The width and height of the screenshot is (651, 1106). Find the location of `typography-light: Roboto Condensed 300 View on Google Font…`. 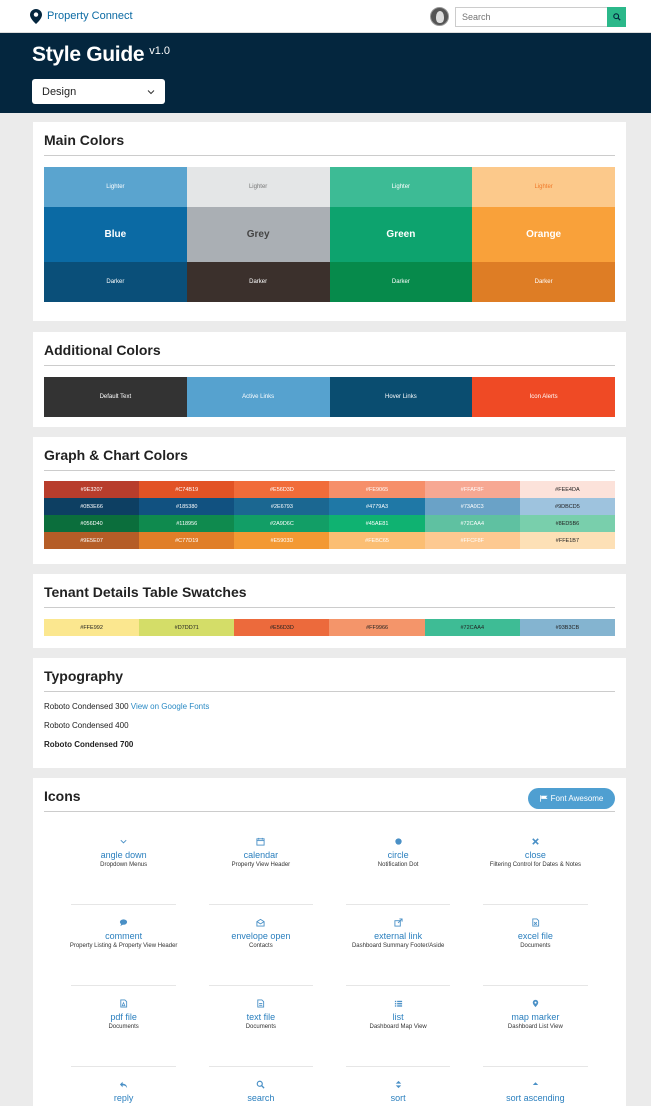

typography-light: Roboto Condensed 300 View on Google Font… is located at coordinates (329, 706).